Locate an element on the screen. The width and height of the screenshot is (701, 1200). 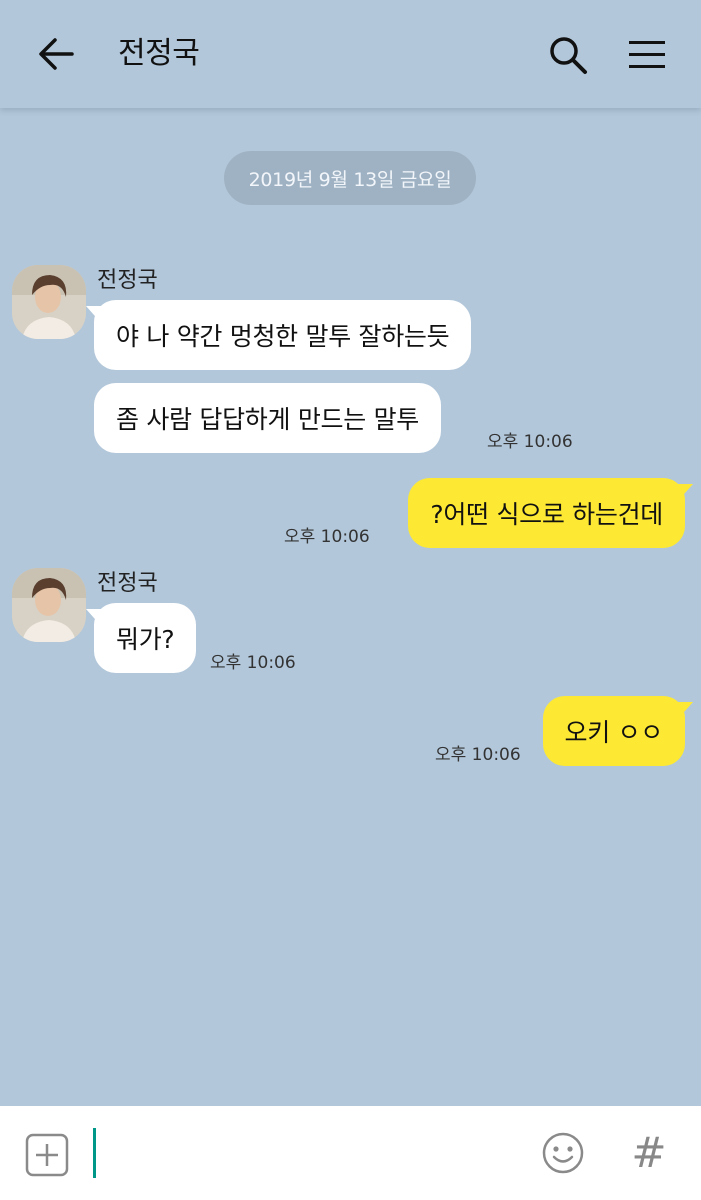
back-button is located at coordinates (56, 54).